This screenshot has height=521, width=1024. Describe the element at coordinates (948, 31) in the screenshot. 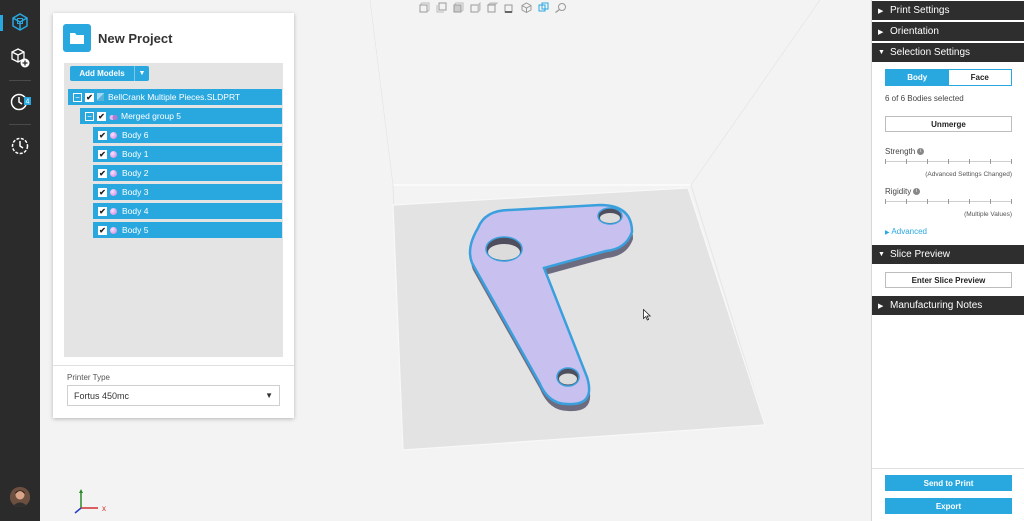

I see `orientation-header: ▶ Orientation` at that location.